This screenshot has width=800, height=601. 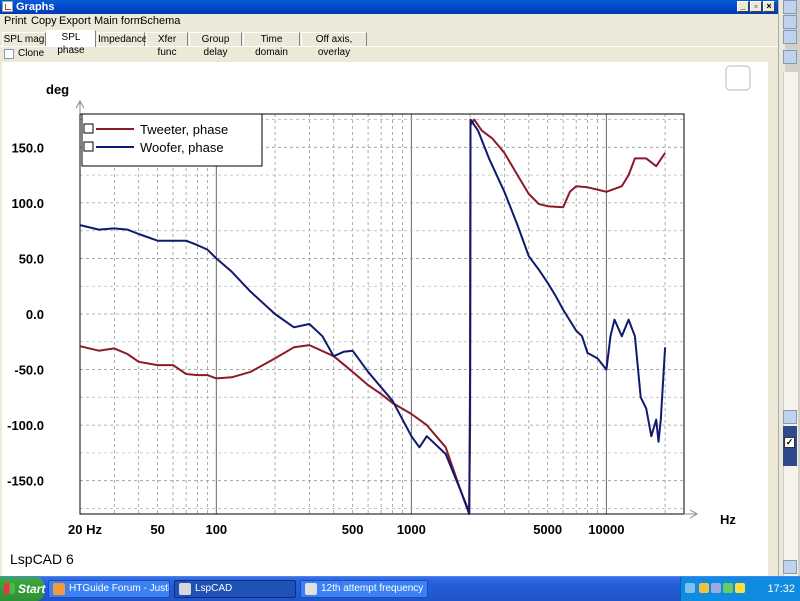 I want to click on maximize-button: ▫, so click(x=756, y=6).